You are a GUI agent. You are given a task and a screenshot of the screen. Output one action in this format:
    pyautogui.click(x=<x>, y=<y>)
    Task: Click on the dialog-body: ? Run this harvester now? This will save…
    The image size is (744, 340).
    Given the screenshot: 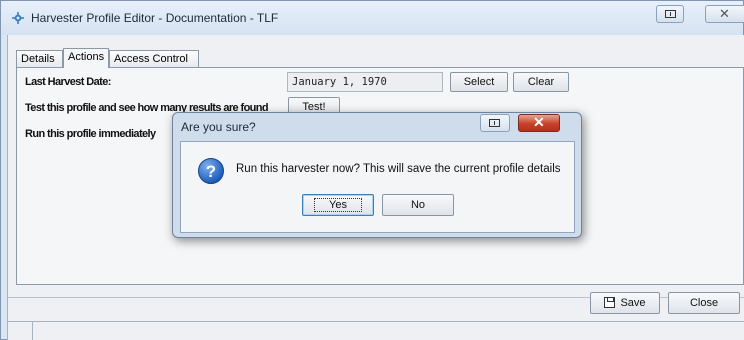 What is the action you would take?
    pyautogui.click(x=377, y=187)
    